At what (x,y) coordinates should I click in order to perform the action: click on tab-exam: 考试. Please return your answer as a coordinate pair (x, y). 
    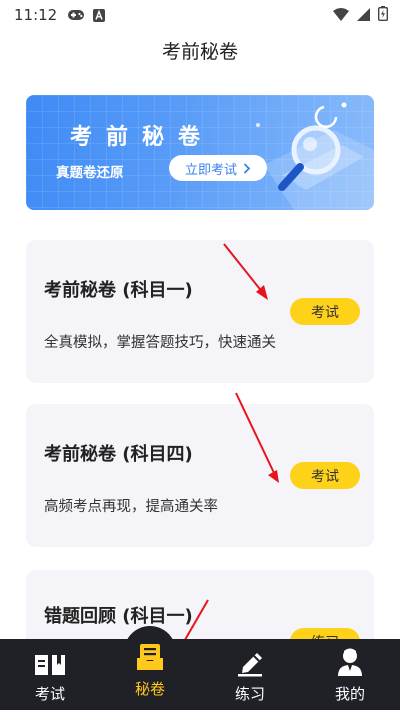
    Looking at the image, I should click on (50, 674).